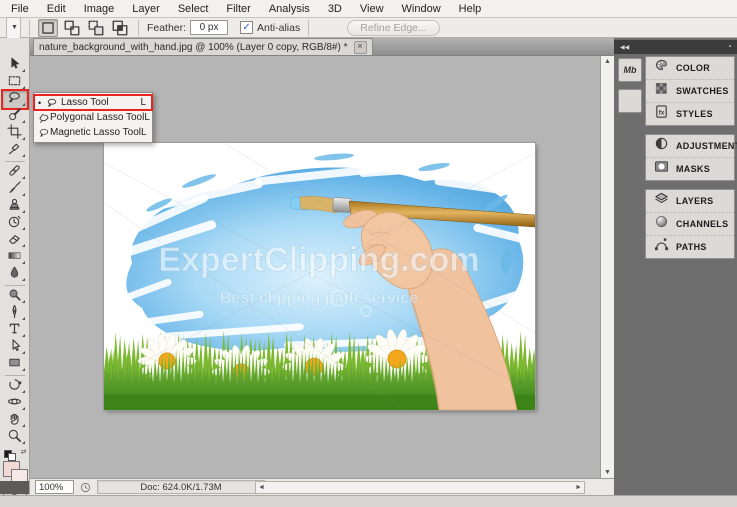 The height and width of the screenshot is (507, 737). What do you see at coordinates (661, 169) in the screenshot?
I see `masks-icon` at bounding box center [661, 169].